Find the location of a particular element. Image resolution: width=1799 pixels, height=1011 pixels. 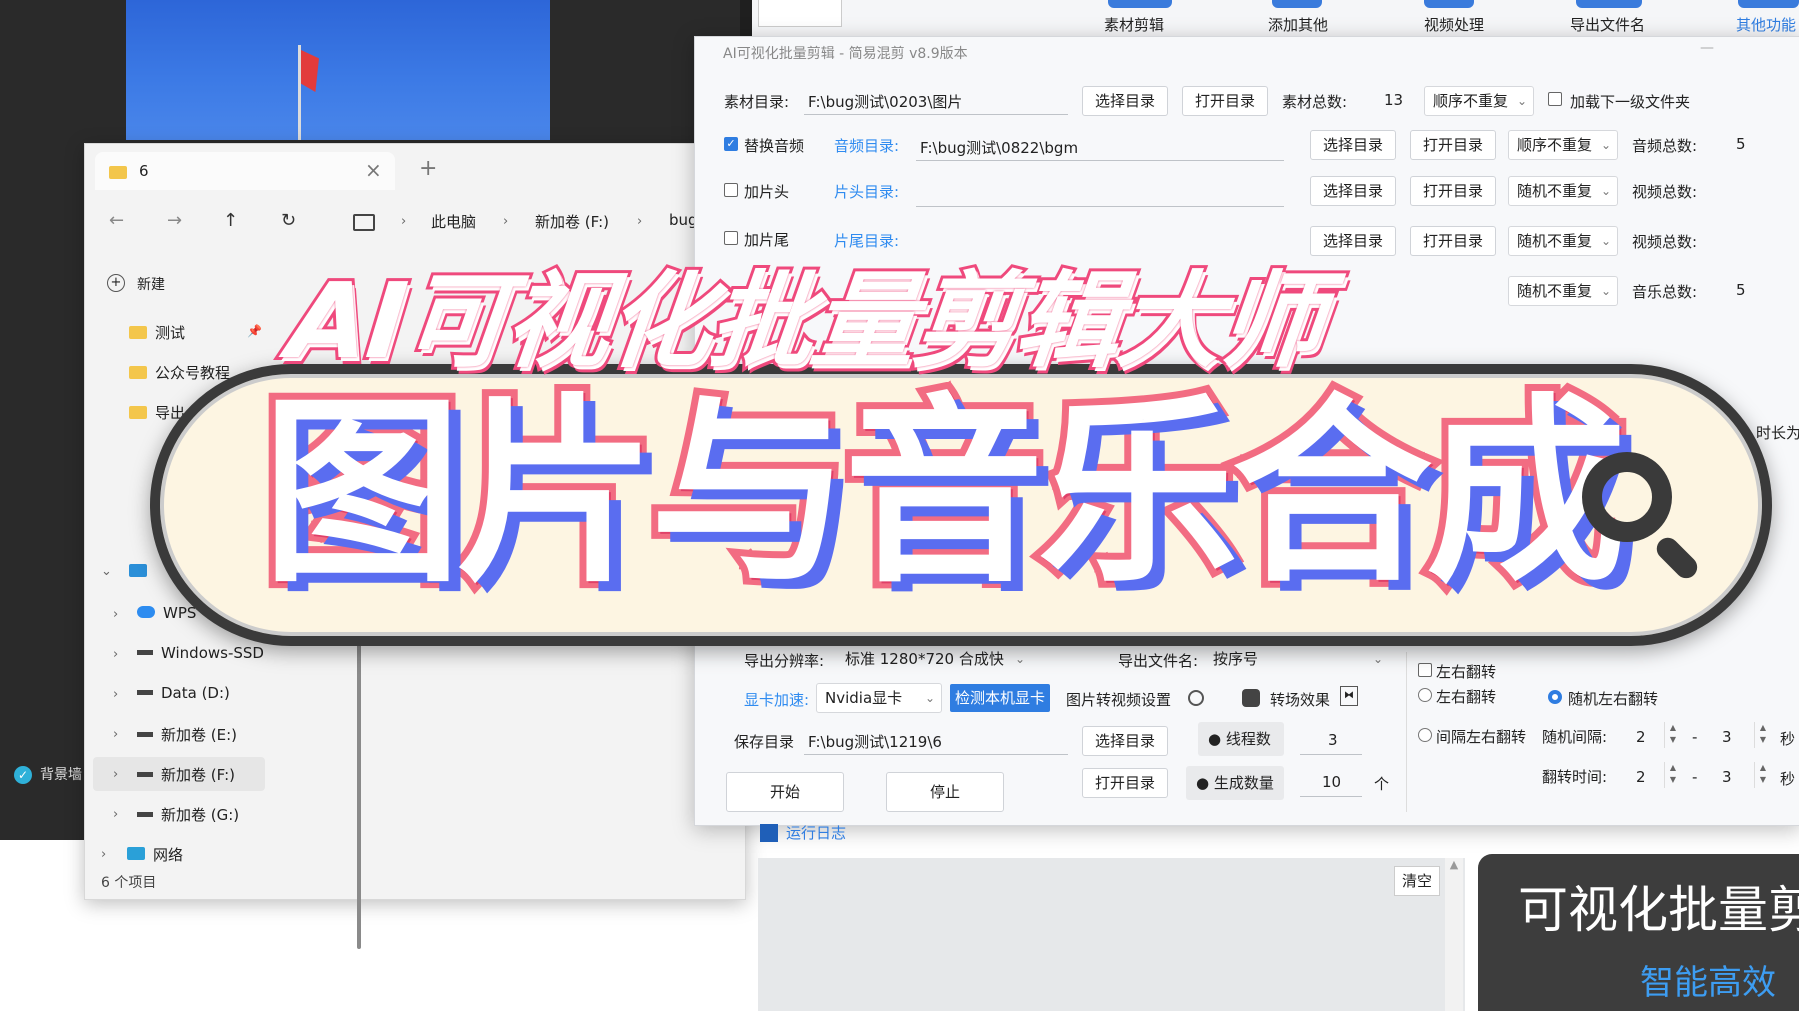

toolbar-item-other-functions: 其他功能 is located at coordinates (1766, 24).